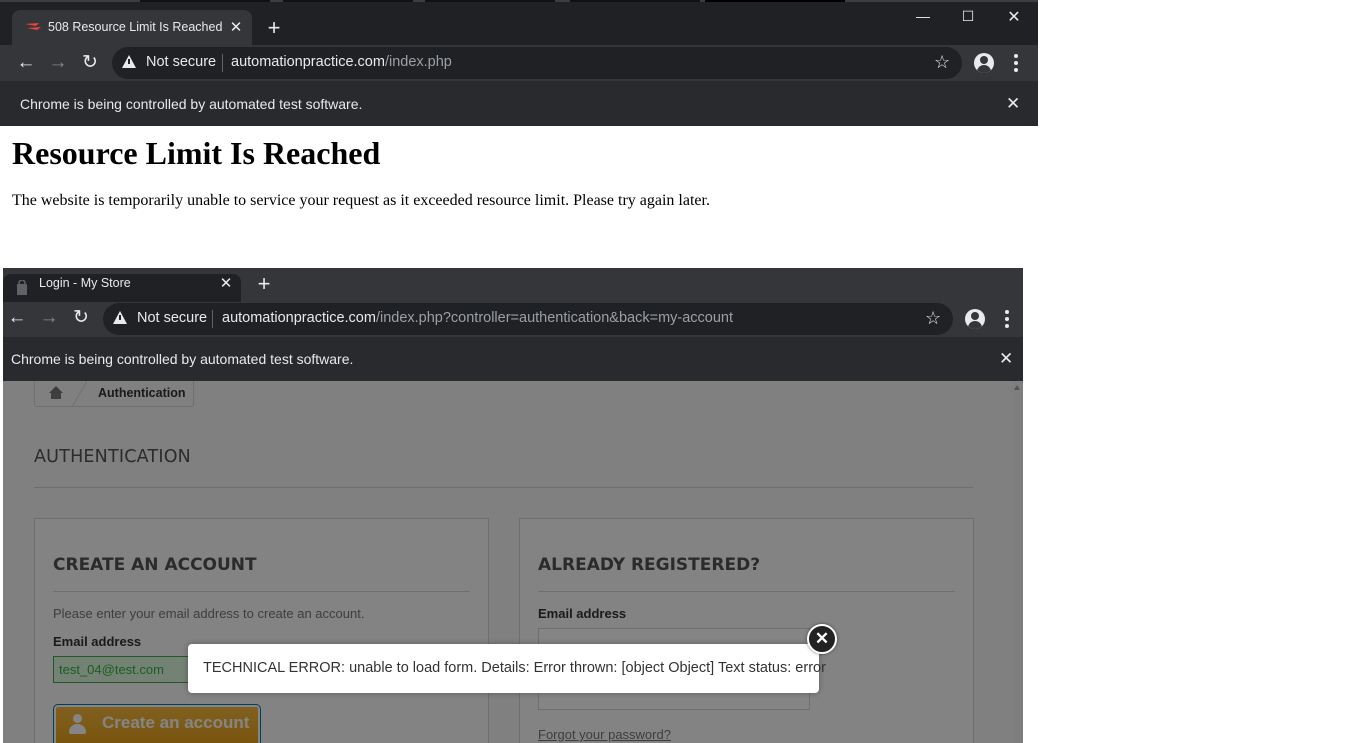 Image resolution: width=1355 pixels, height=743 pixels. Describe the element at coordinates (519, 22) in the screenshot. I see `title-bar: 508 Resource Limit Is Reached ✕ + — ☐ ✕` at that location.